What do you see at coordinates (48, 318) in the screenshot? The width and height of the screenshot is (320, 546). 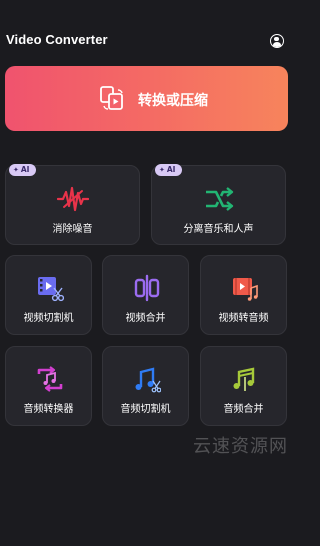 I see `video-cutter-label: 视频切割机` at bounding box center [48, 318].